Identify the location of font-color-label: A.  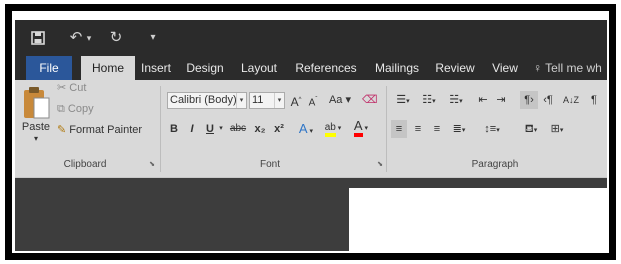
(358, 127).